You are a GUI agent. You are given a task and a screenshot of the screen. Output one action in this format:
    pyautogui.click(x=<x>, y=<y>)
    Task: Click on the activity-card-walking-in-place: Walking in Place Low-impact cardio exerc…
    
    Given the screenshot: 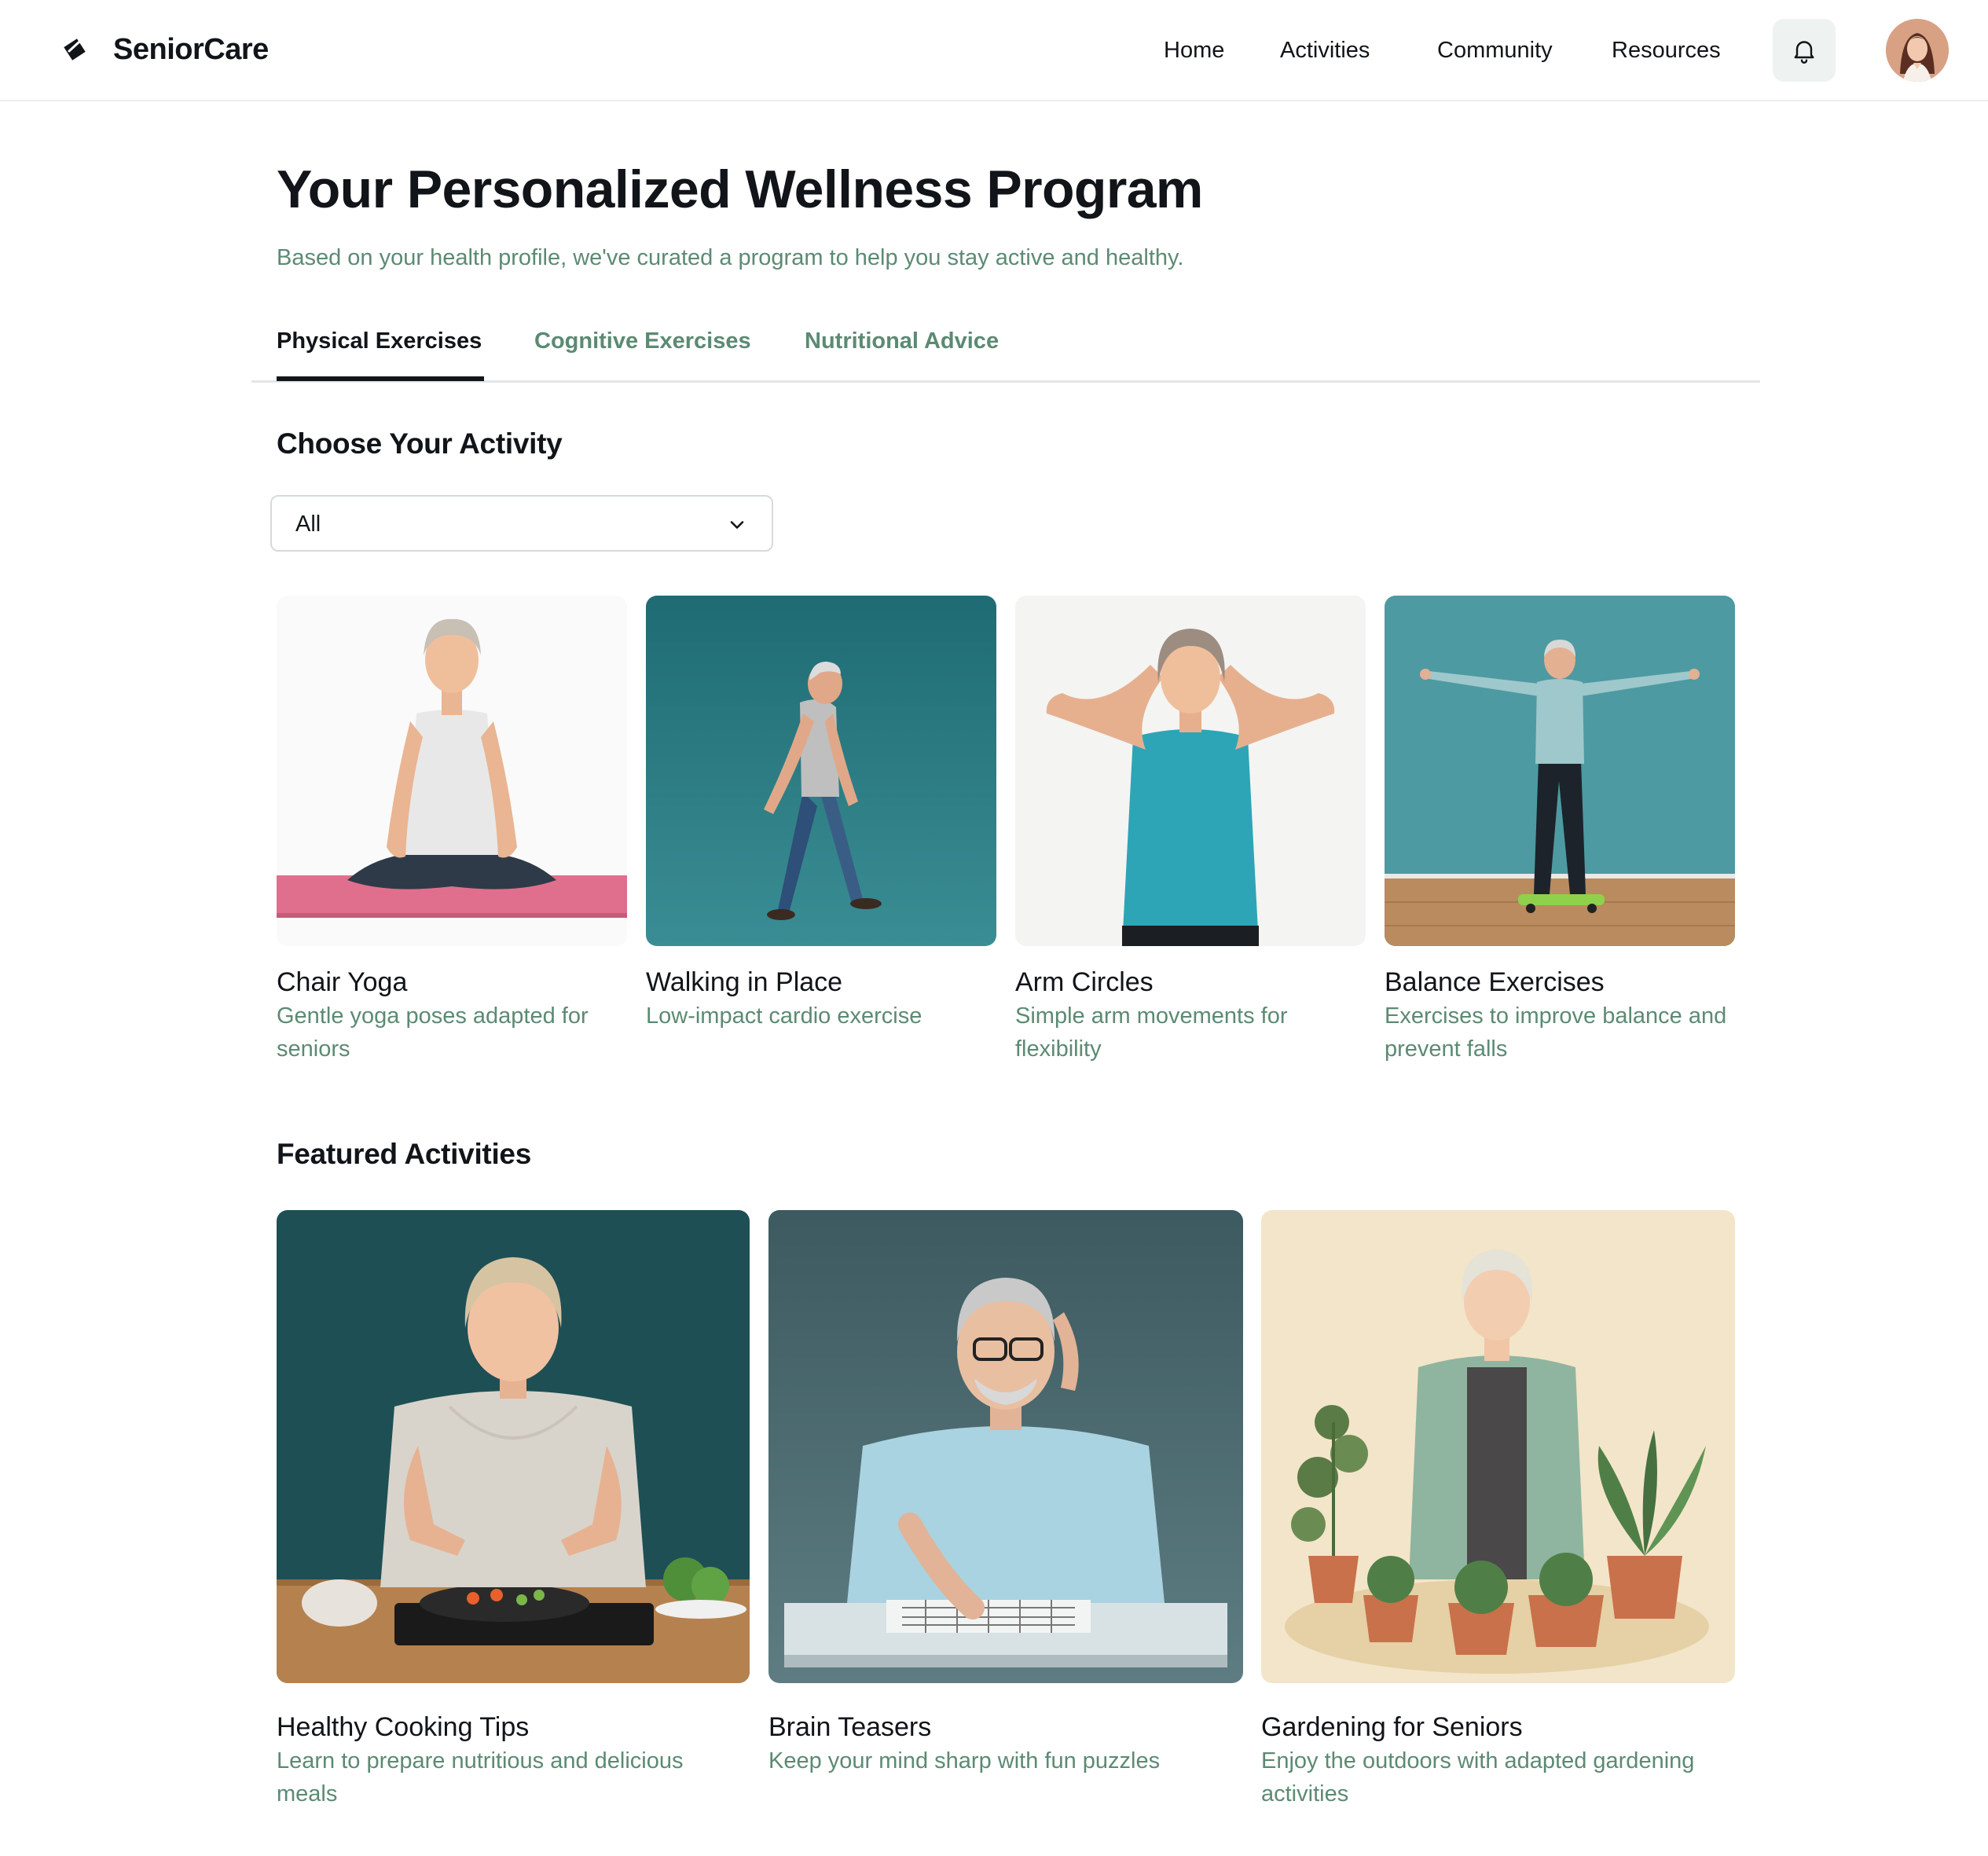 What is the action you would take?
    pyautogui.click(x=821, y=831)
    